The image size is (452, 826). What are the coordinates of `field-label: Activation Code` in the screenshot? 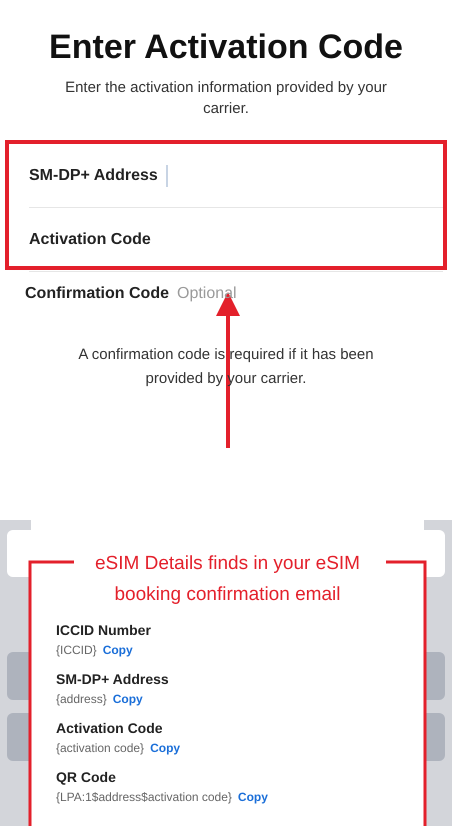 It's located at (90, 239).